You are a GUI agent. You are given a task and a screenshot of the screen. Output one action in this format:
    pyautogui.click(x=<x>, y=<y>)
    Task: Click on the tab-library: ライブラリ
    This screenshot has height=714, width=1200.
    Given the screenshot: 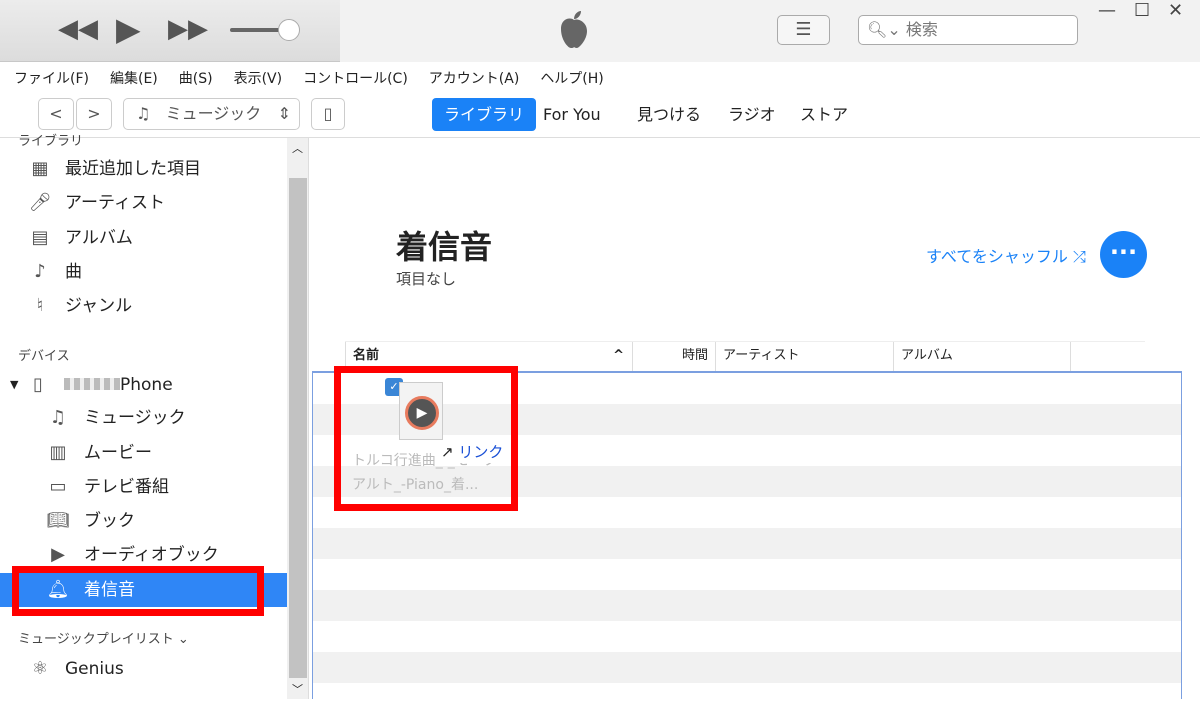 What is the action you would take?
    pyautogui.click(x=484, y=114)
    